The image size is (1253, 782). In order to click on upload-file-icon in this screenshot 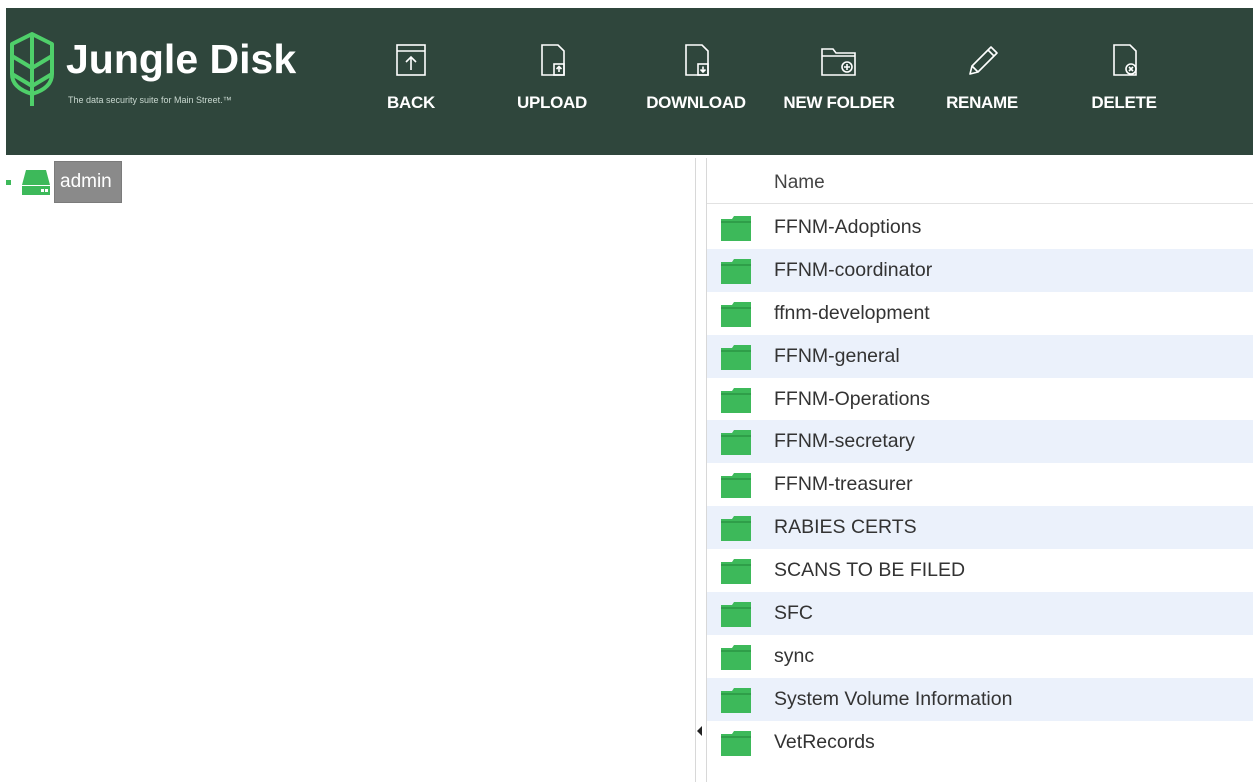, I will do `click(553, 60)`.